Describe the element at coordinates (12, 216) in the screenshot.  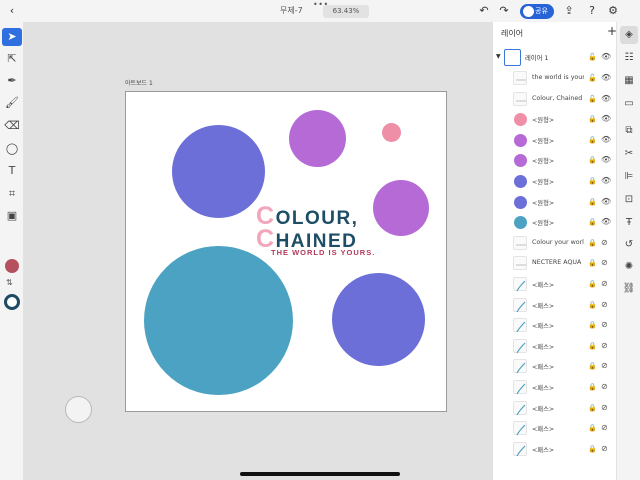
I see `image-icon: ▣` at that location.